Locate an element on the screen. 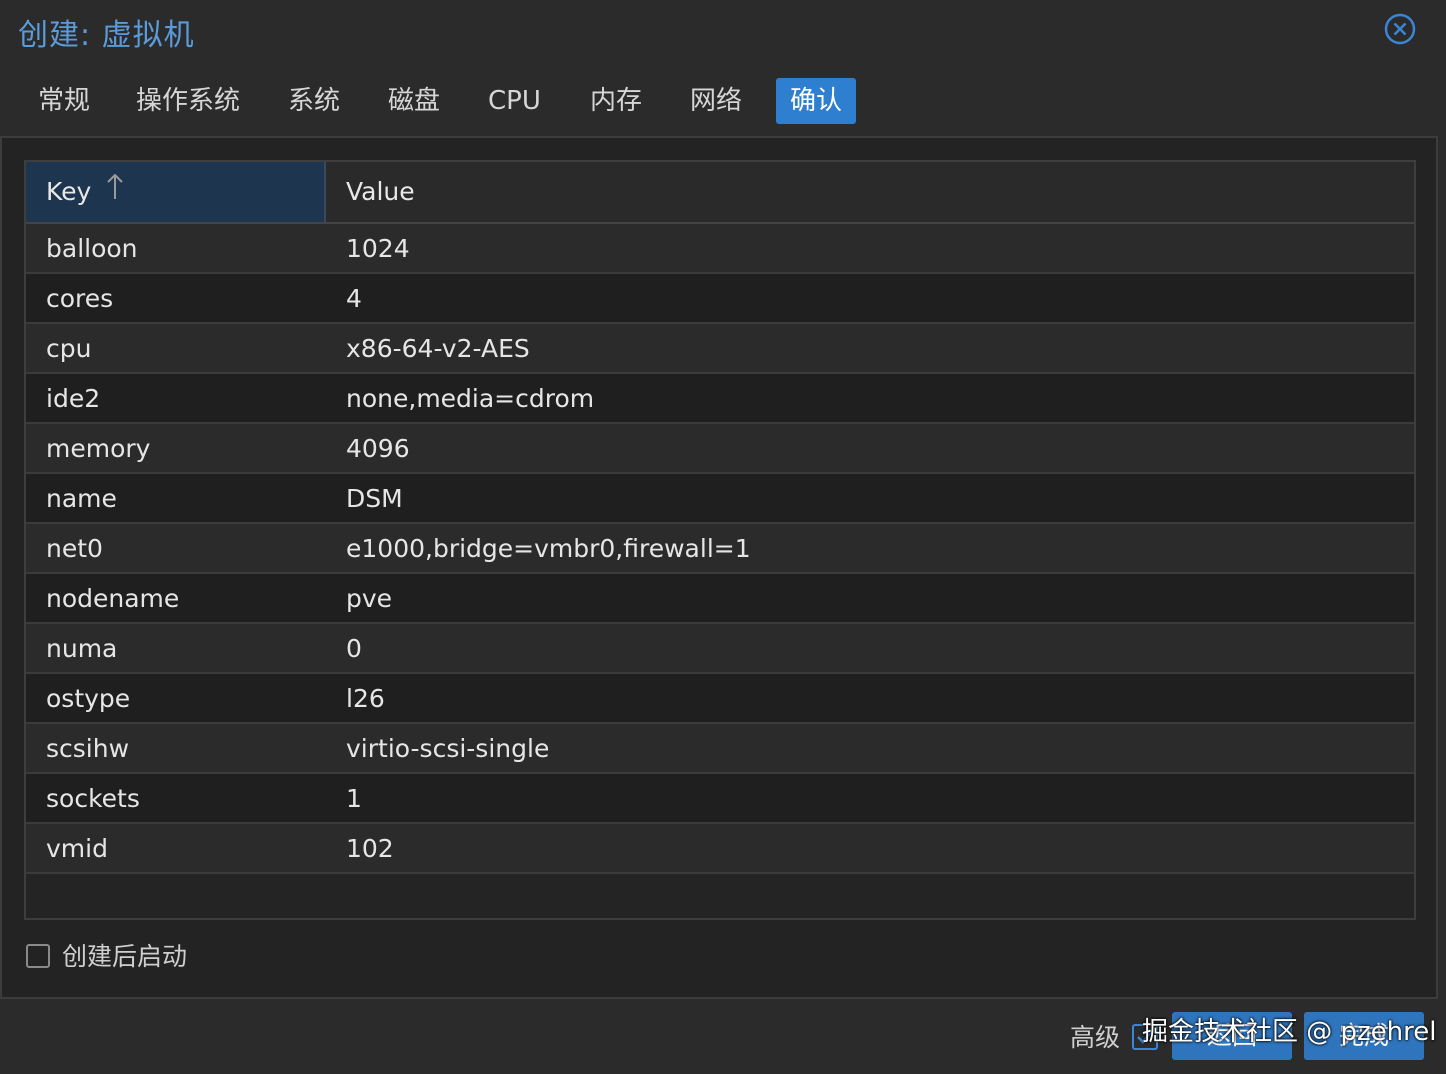  row-value: 4096 is located at coordinates (378, 448).